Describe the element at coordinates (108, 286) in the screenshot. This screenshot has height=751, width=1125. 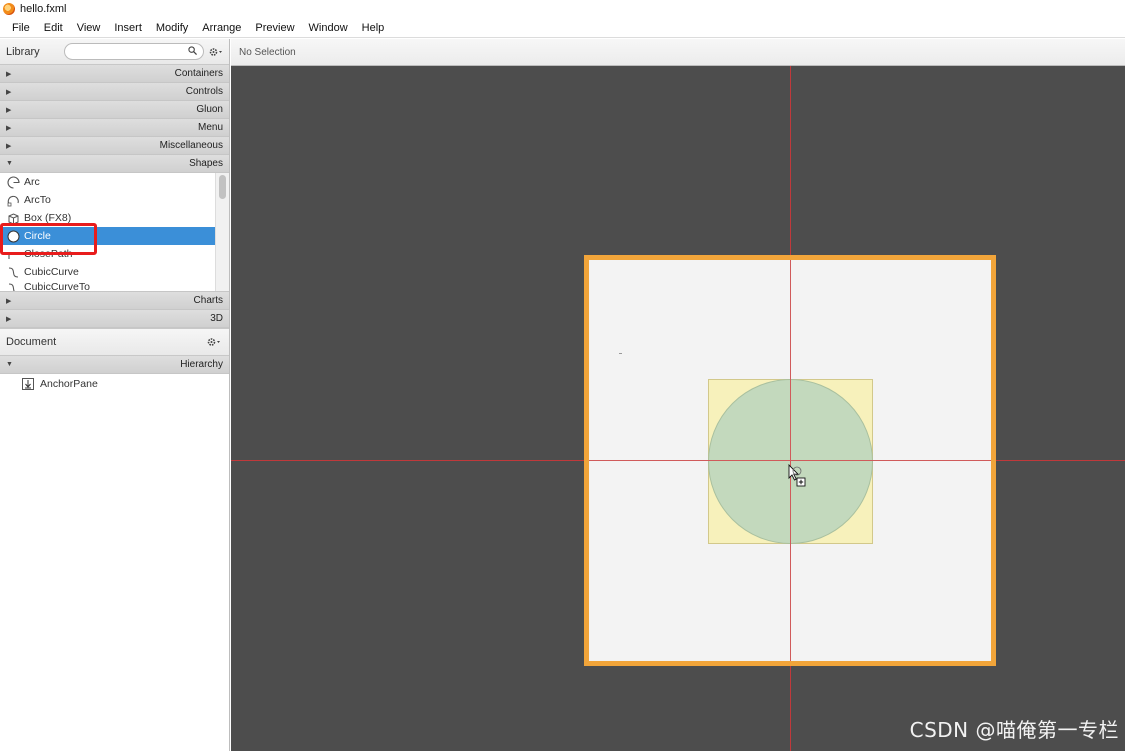
I see `shape-item-cubiccurveto: CubicCurveTo` at that location.